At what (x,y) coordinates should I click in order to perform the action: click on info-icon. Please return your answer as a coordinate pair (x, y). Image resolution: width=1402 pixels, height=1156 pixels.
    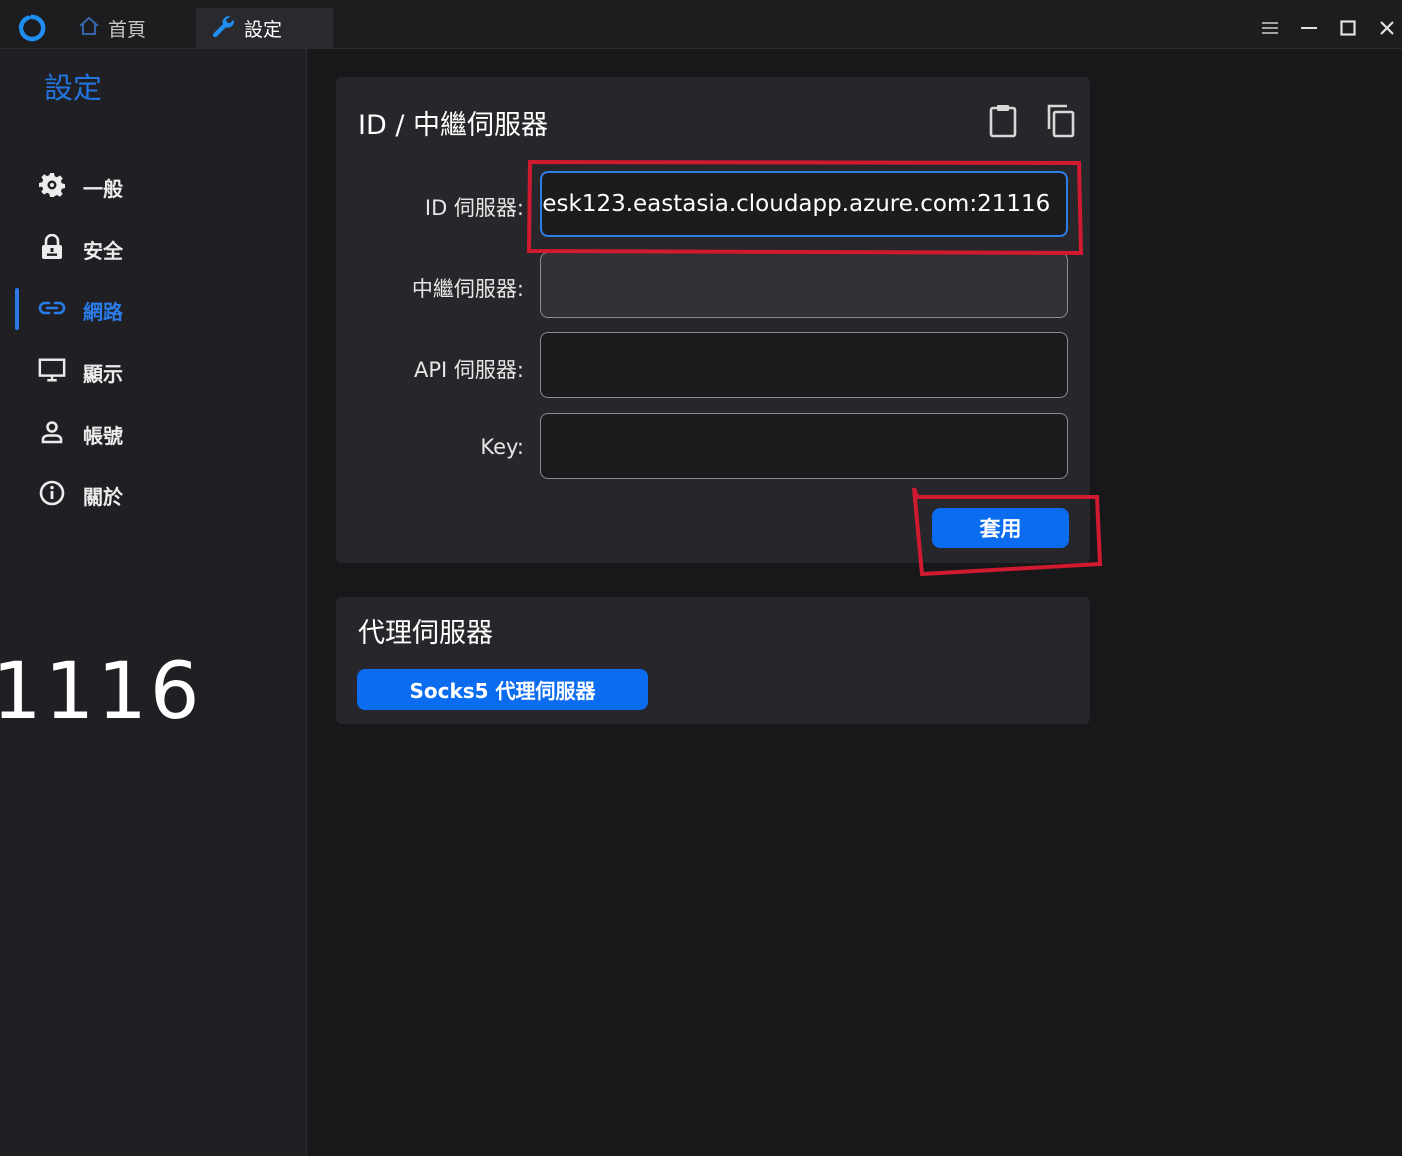
    Looking at the image, I should click on (52, 493).